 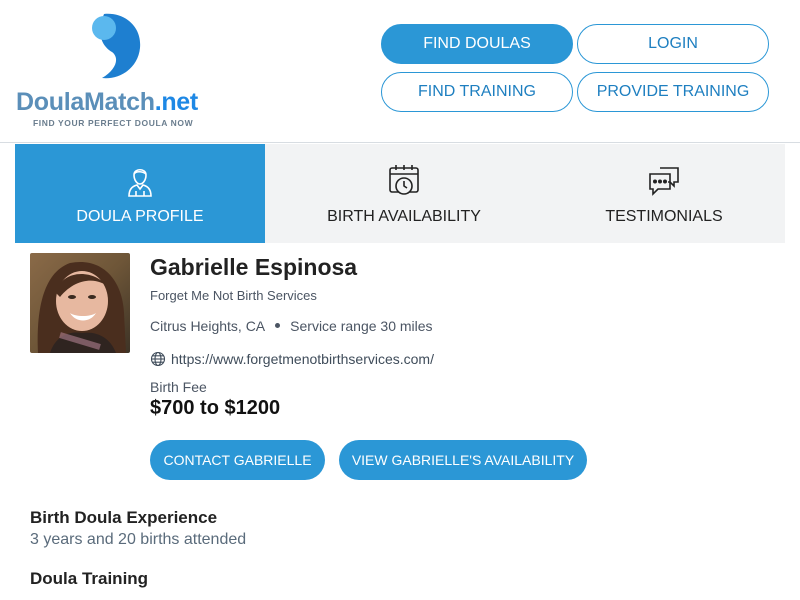 I want to click on tab-birth-availability: BIRTH AVAILABILITY, so click(x=404, y=193).